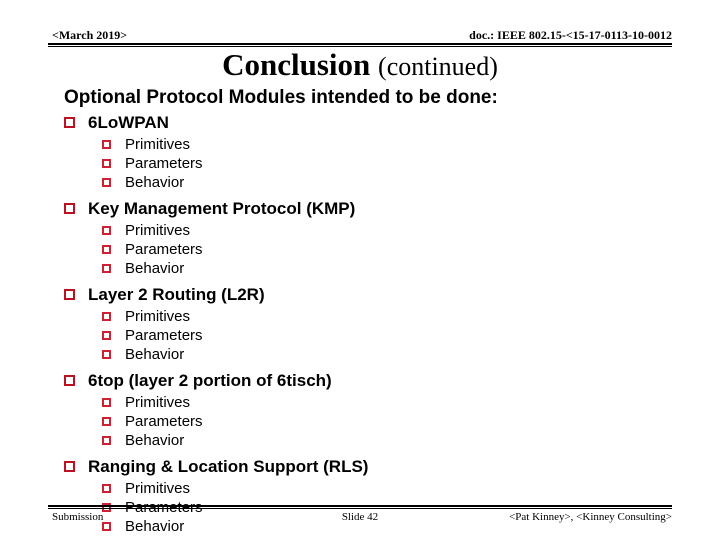 The width and height of the screenshot is (720, 540). Describe the element at coordinates (360, 507) in the screenshot. I see `footer-divider` at that location.